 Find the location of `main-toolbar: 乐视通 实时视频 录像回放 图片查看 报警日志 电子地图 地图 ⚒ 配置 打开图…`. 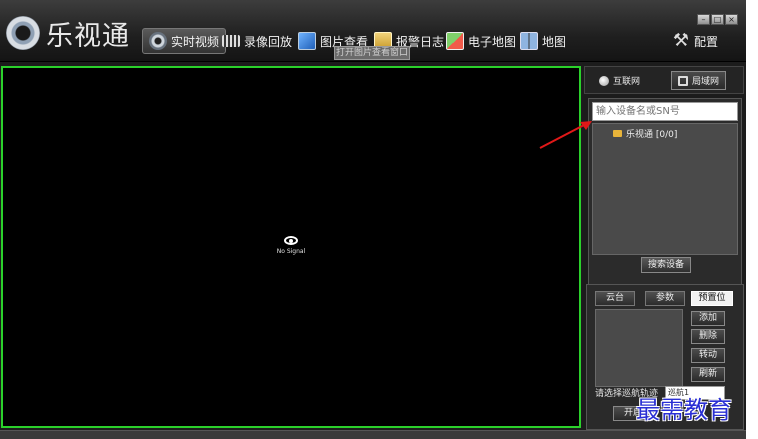

main-toolbar: 乐视通 实时视频 录像回放 图片查看 报警日志 电子地图 地图 ⚒ 配置 打开图… is located at coordinates (373, 31).